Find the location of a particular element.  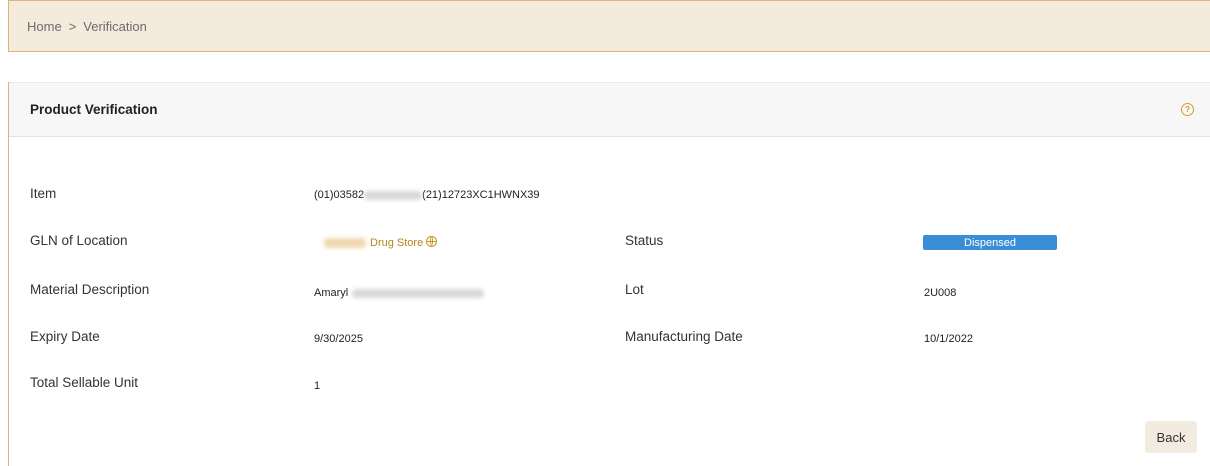

item-value-prefix: (01)03582 is located at coordinates (339, 195).